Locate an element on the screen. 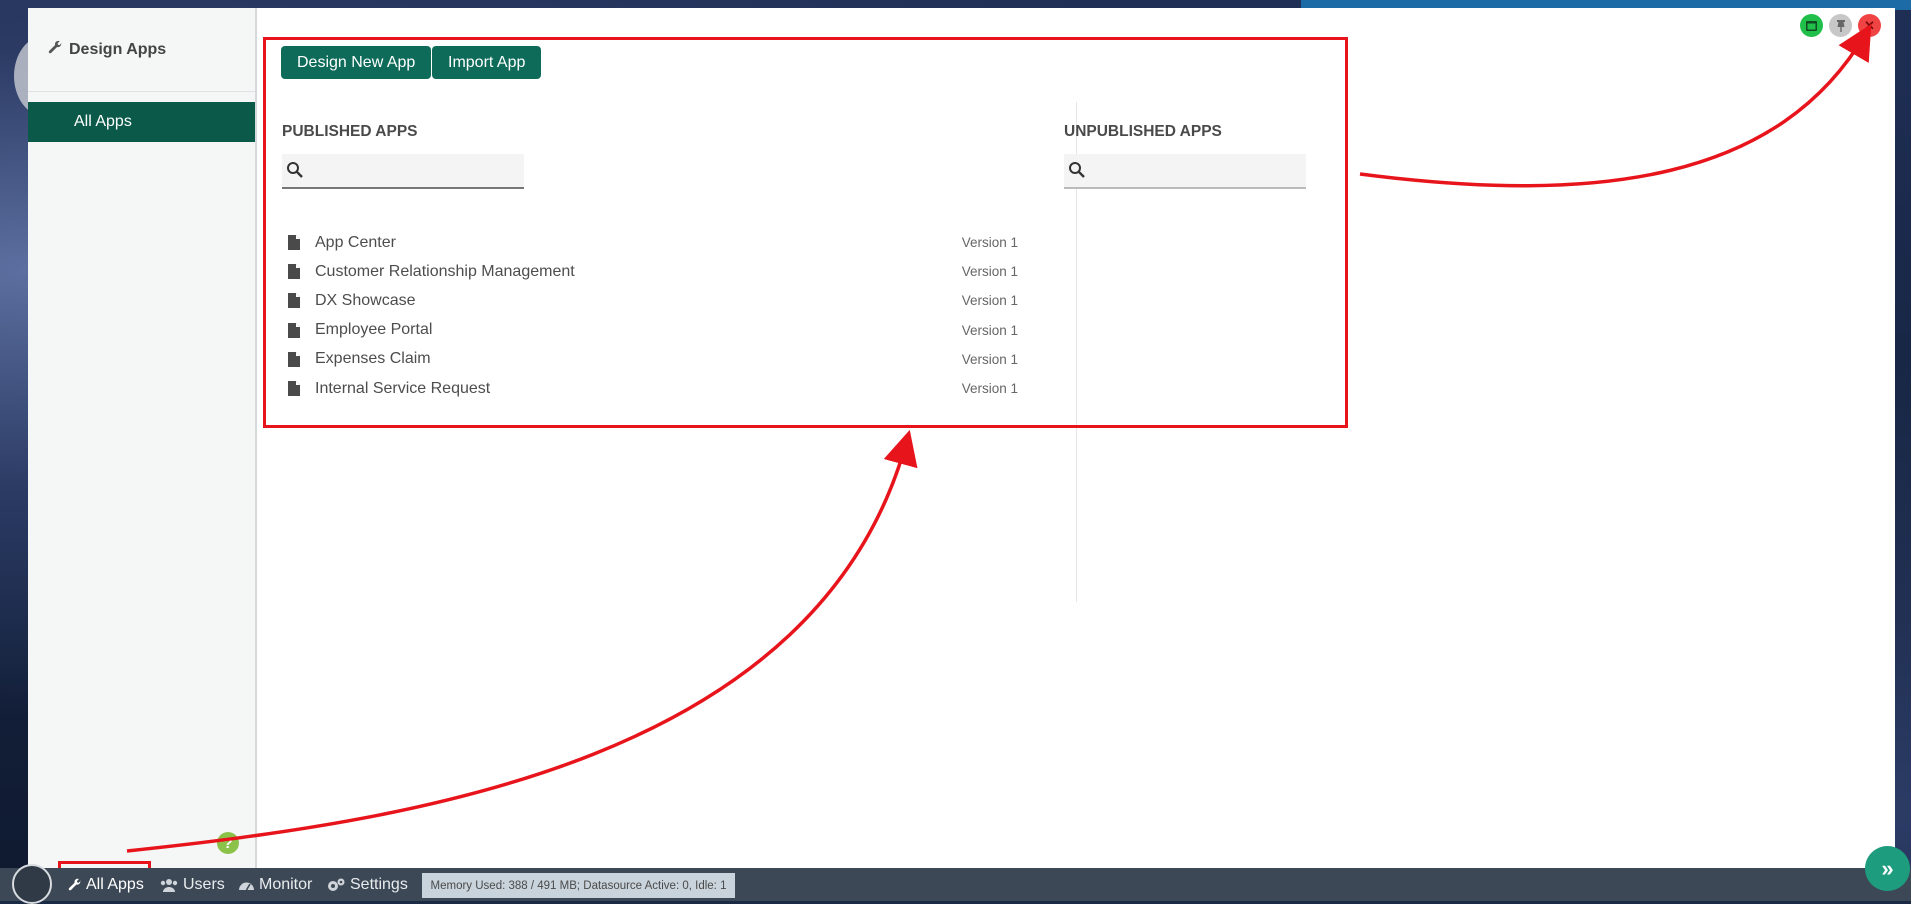  users-icon is located at coordinates (169, 885).